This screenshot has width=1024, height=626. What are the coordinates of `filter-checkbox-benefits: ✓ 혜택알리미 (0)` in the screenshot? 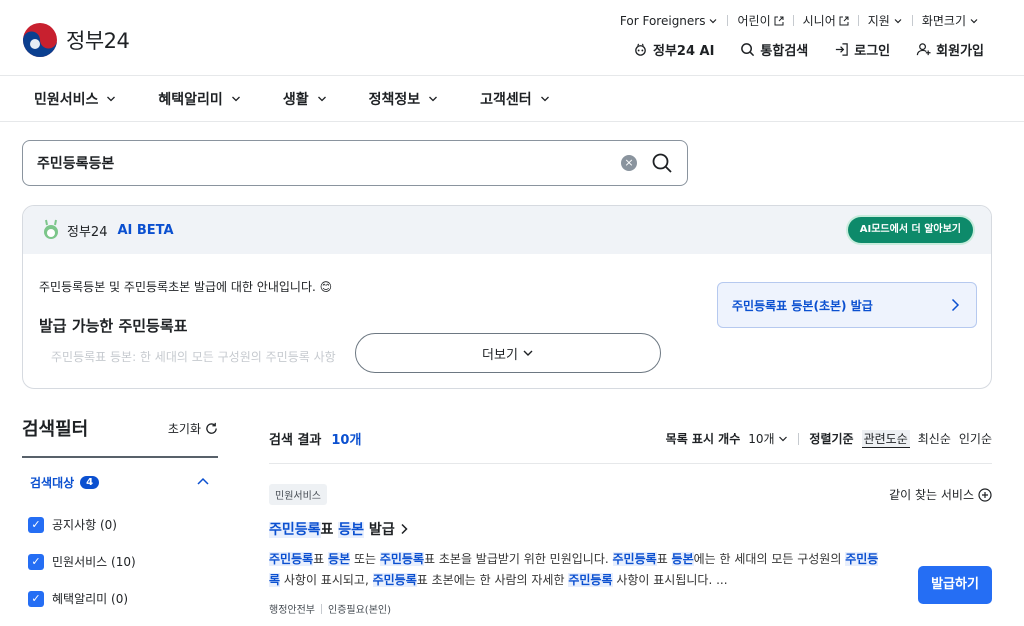 It's located at (120, 598).